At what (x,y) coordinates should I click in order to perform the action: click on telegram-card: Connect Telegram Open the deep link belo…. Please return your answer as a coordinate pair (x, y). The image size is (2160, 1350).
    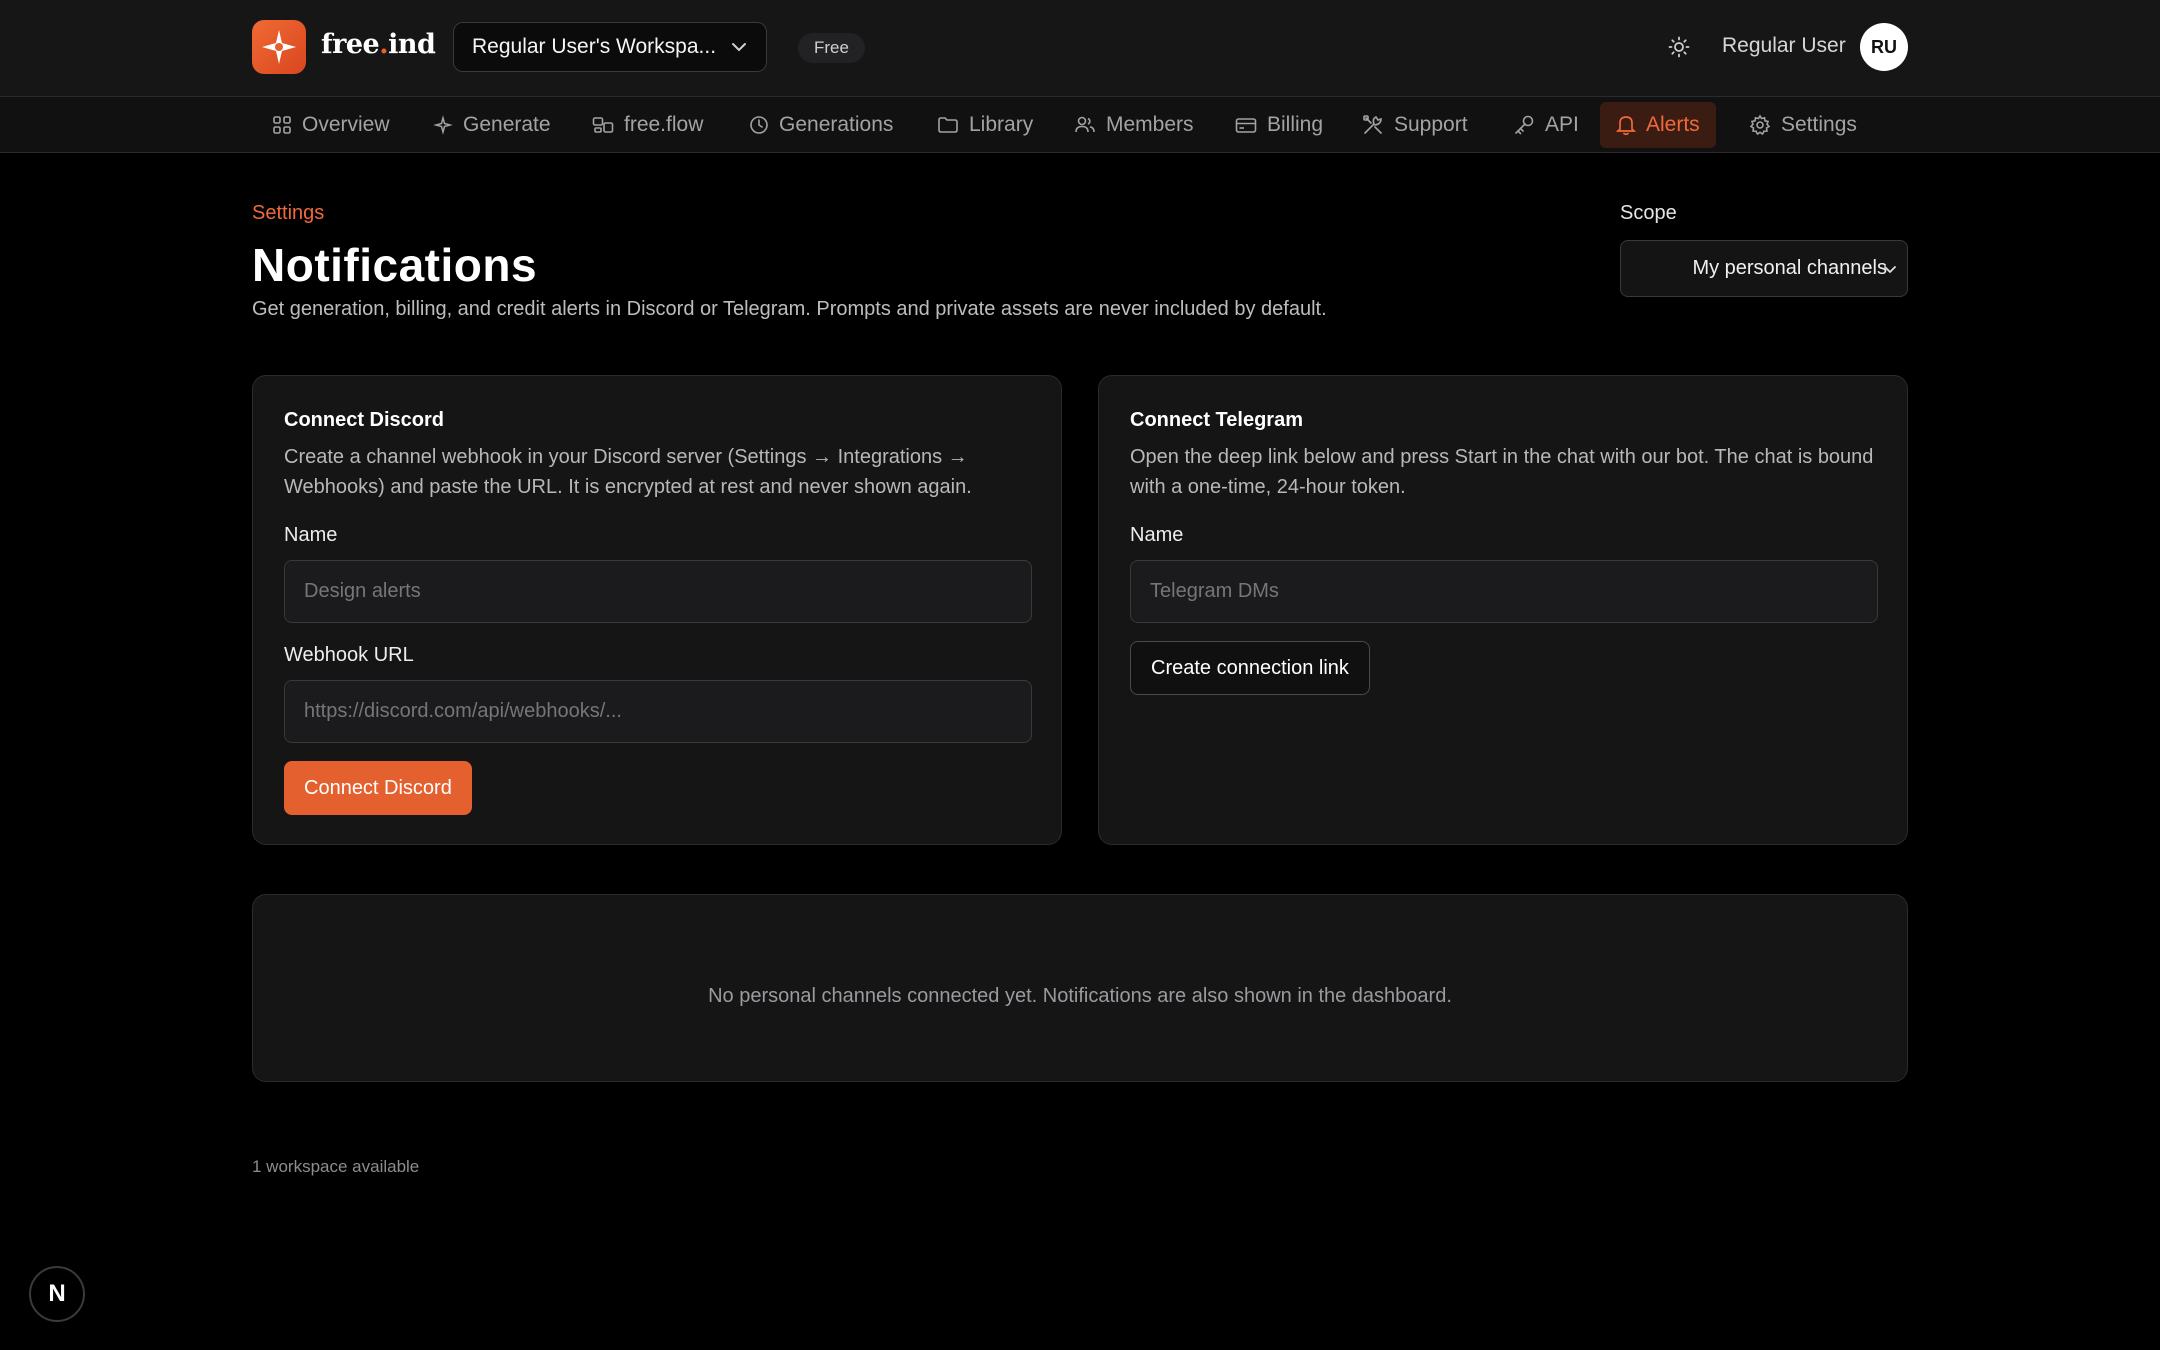
    Looking at the image, I should click on (1503, 610).